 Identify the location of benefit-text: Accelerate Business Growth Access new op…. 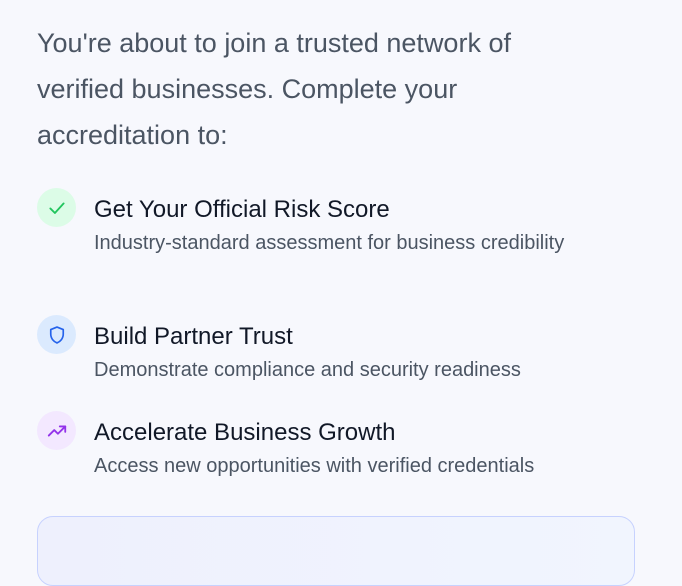
(354, 450).